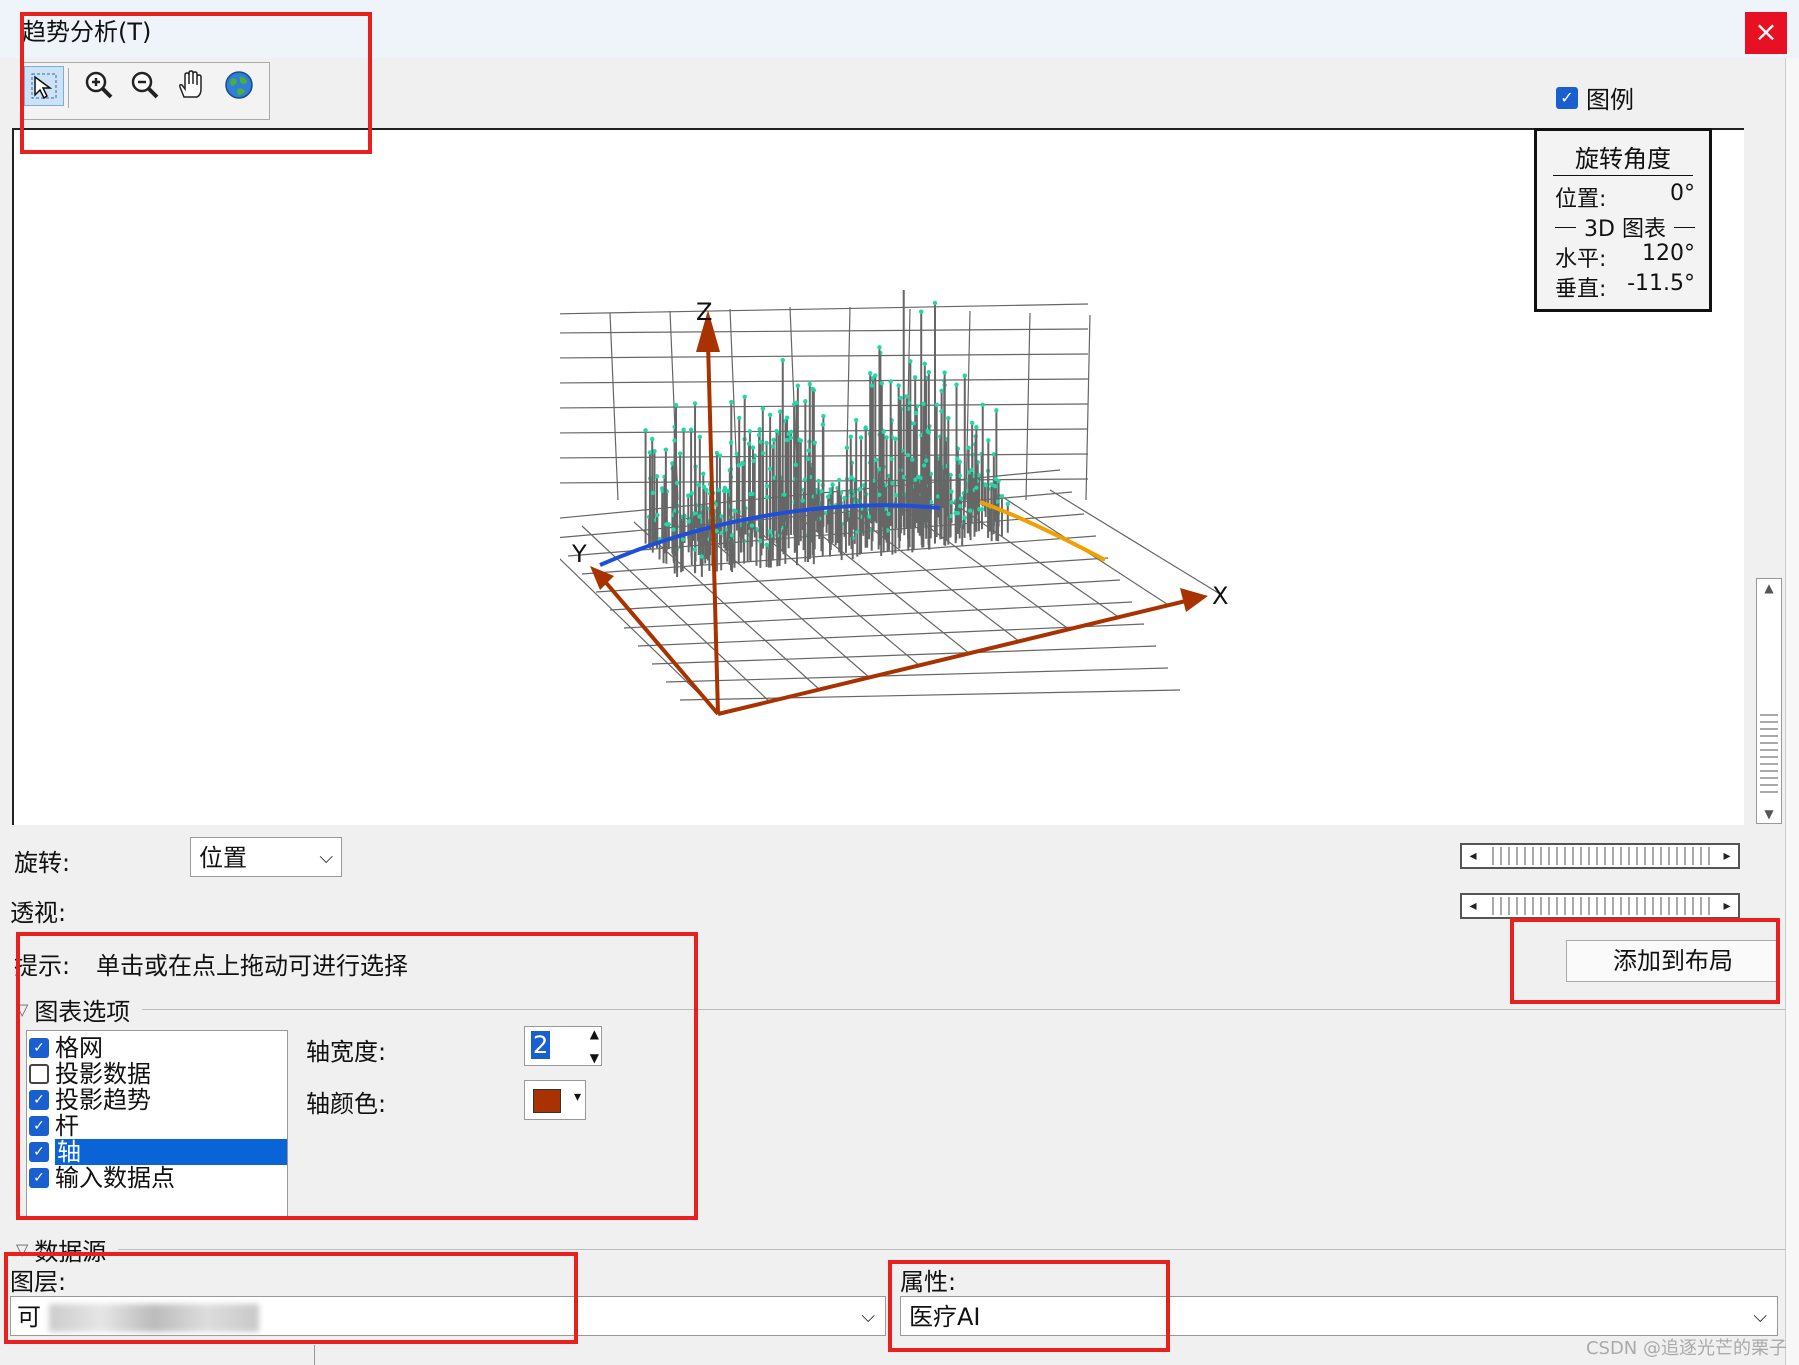  Describe the element at coordinates (1769, 588) in the screenshot. I see `scroll-up-icon: ▲` at that location.